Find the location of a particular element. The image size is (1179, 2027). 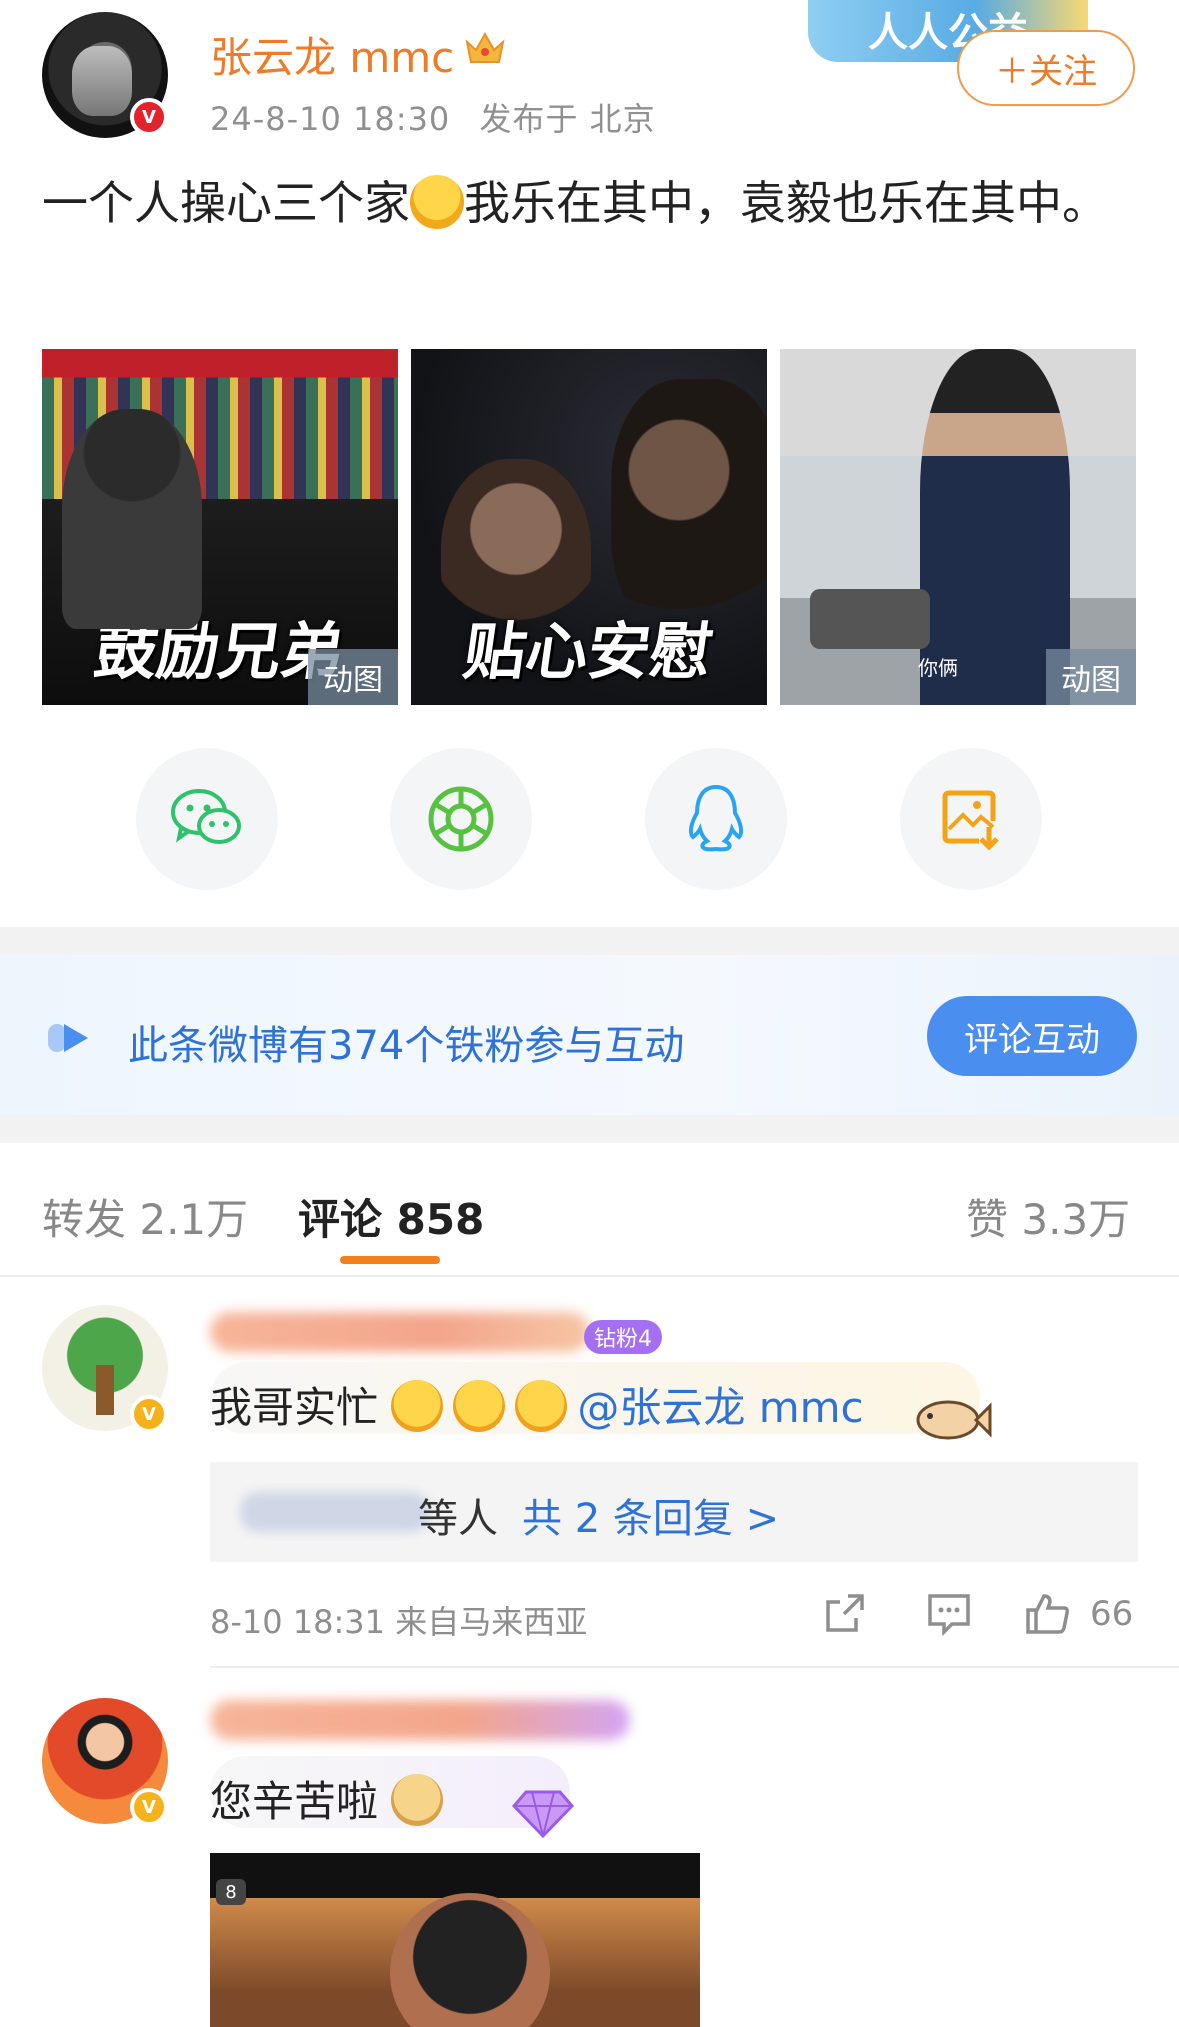

reply-suffix: 等人 is located at coordinates (458, 1519).